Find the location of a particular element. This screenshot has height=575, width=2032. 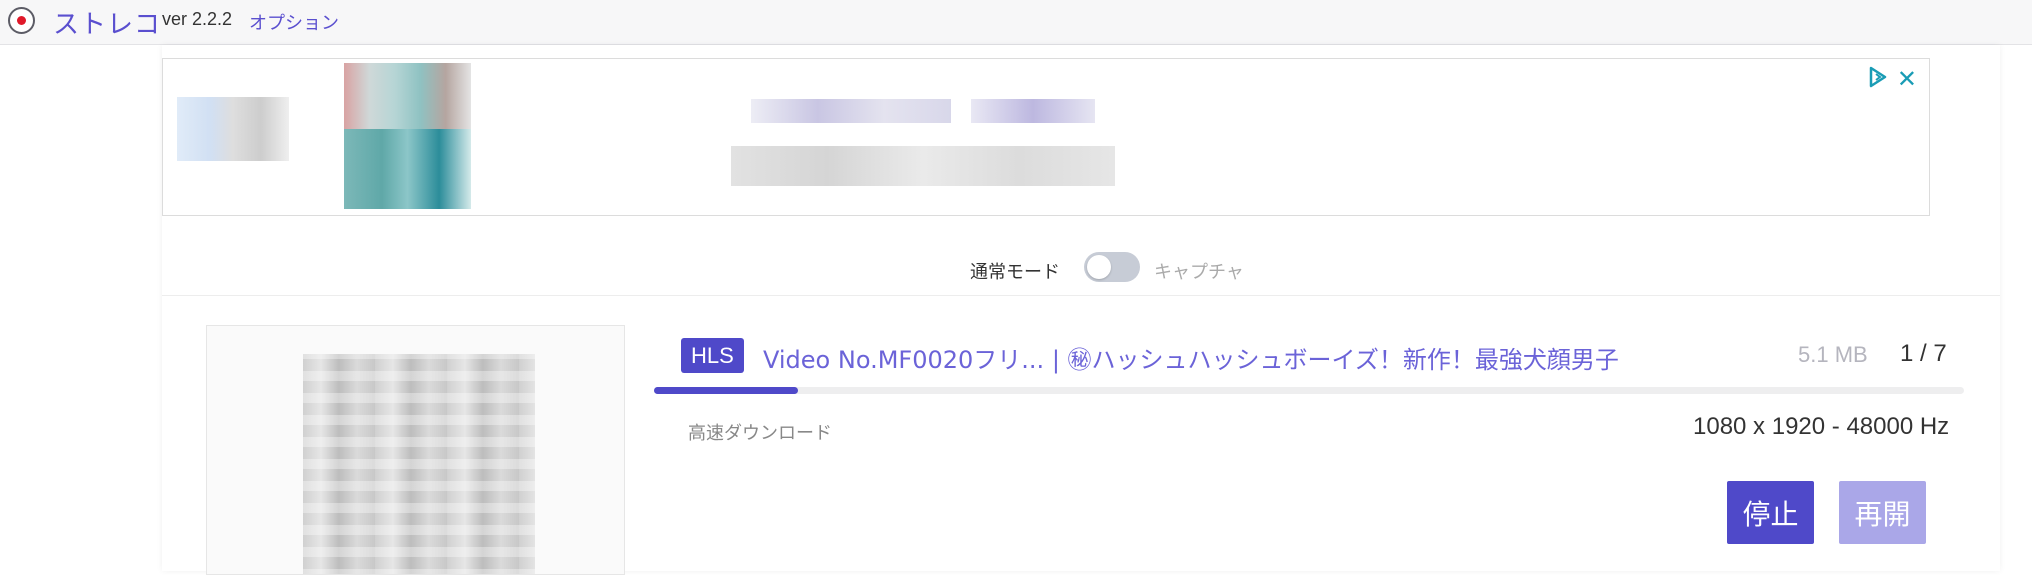

ad-image-left is located at coordinates (233, 129).